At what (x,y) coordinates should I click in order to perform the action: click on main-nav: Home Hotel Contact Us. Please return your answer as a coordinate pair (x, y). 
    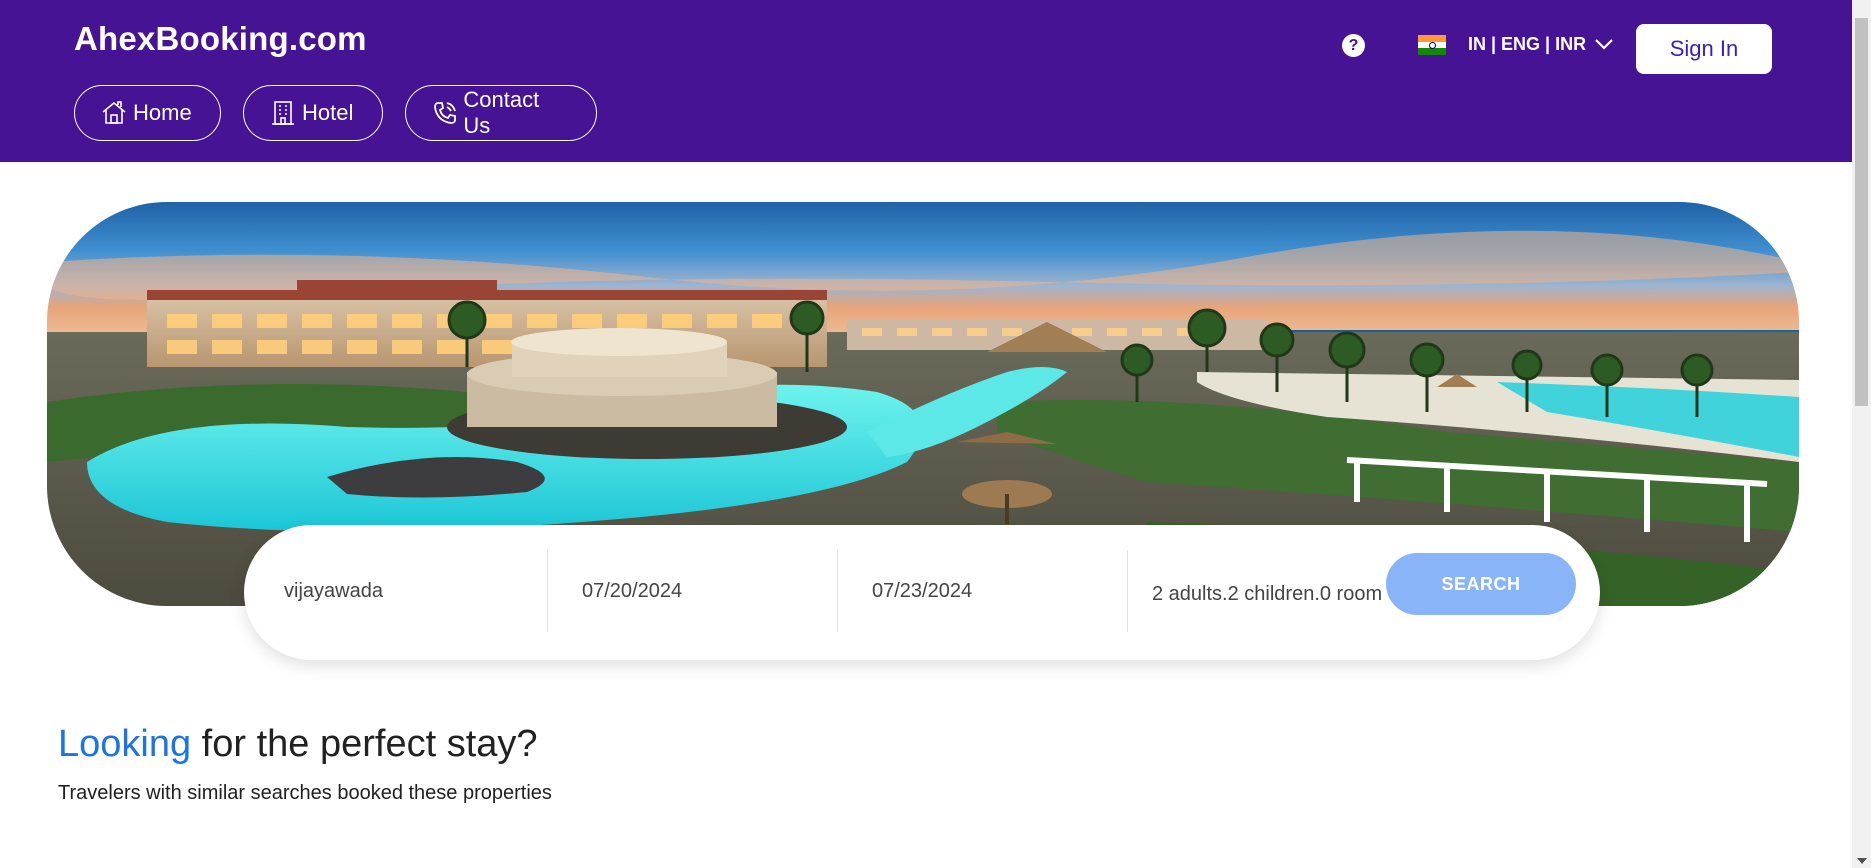
    Looking at the image, I should click on (335, 113).